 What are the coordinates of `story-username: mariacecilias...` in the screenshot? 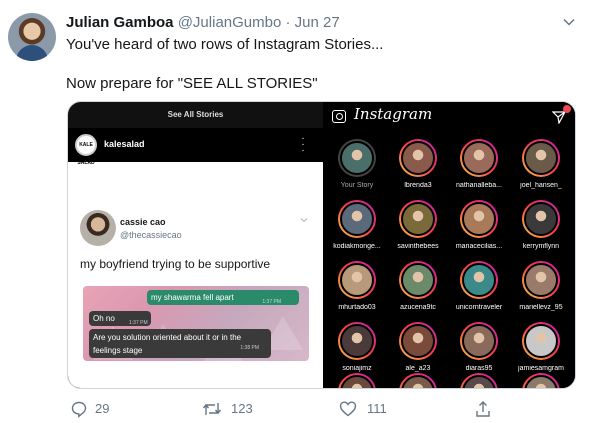 It's located at (479, 246).